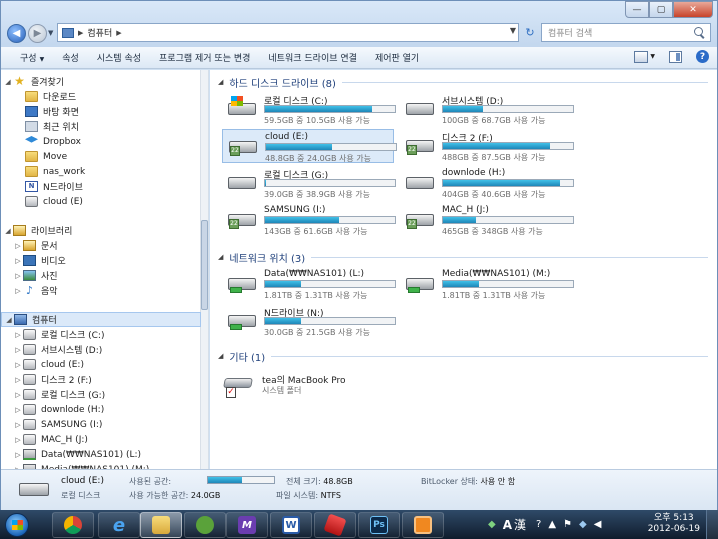 The height and width of the screenshot is (539, 718). What do you see at coordinates (463, 82) in the screenshot?
I see `group-hard-drives: ◢ 하드 디스크 드라이브 (8)` at bounding box center [463, 82].